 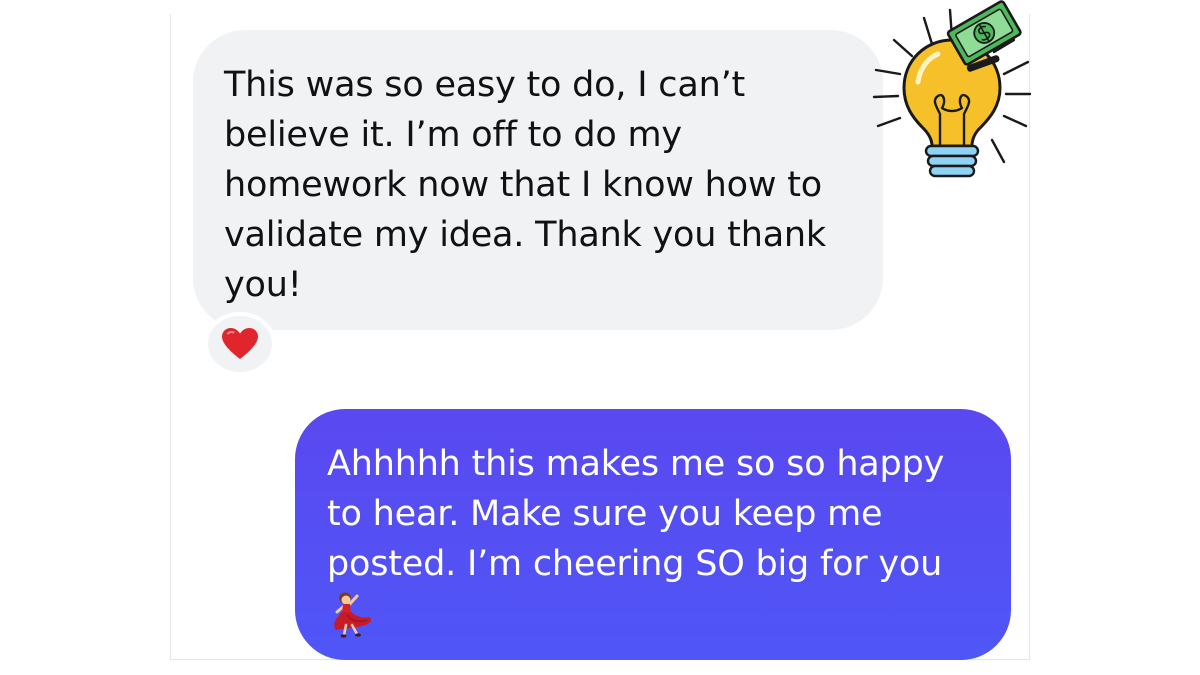 What do you see at coordinates (453, 135) in the screenshot?
I see `message-line: believe it. I’m off to do my` at bounding box center [453, 135].